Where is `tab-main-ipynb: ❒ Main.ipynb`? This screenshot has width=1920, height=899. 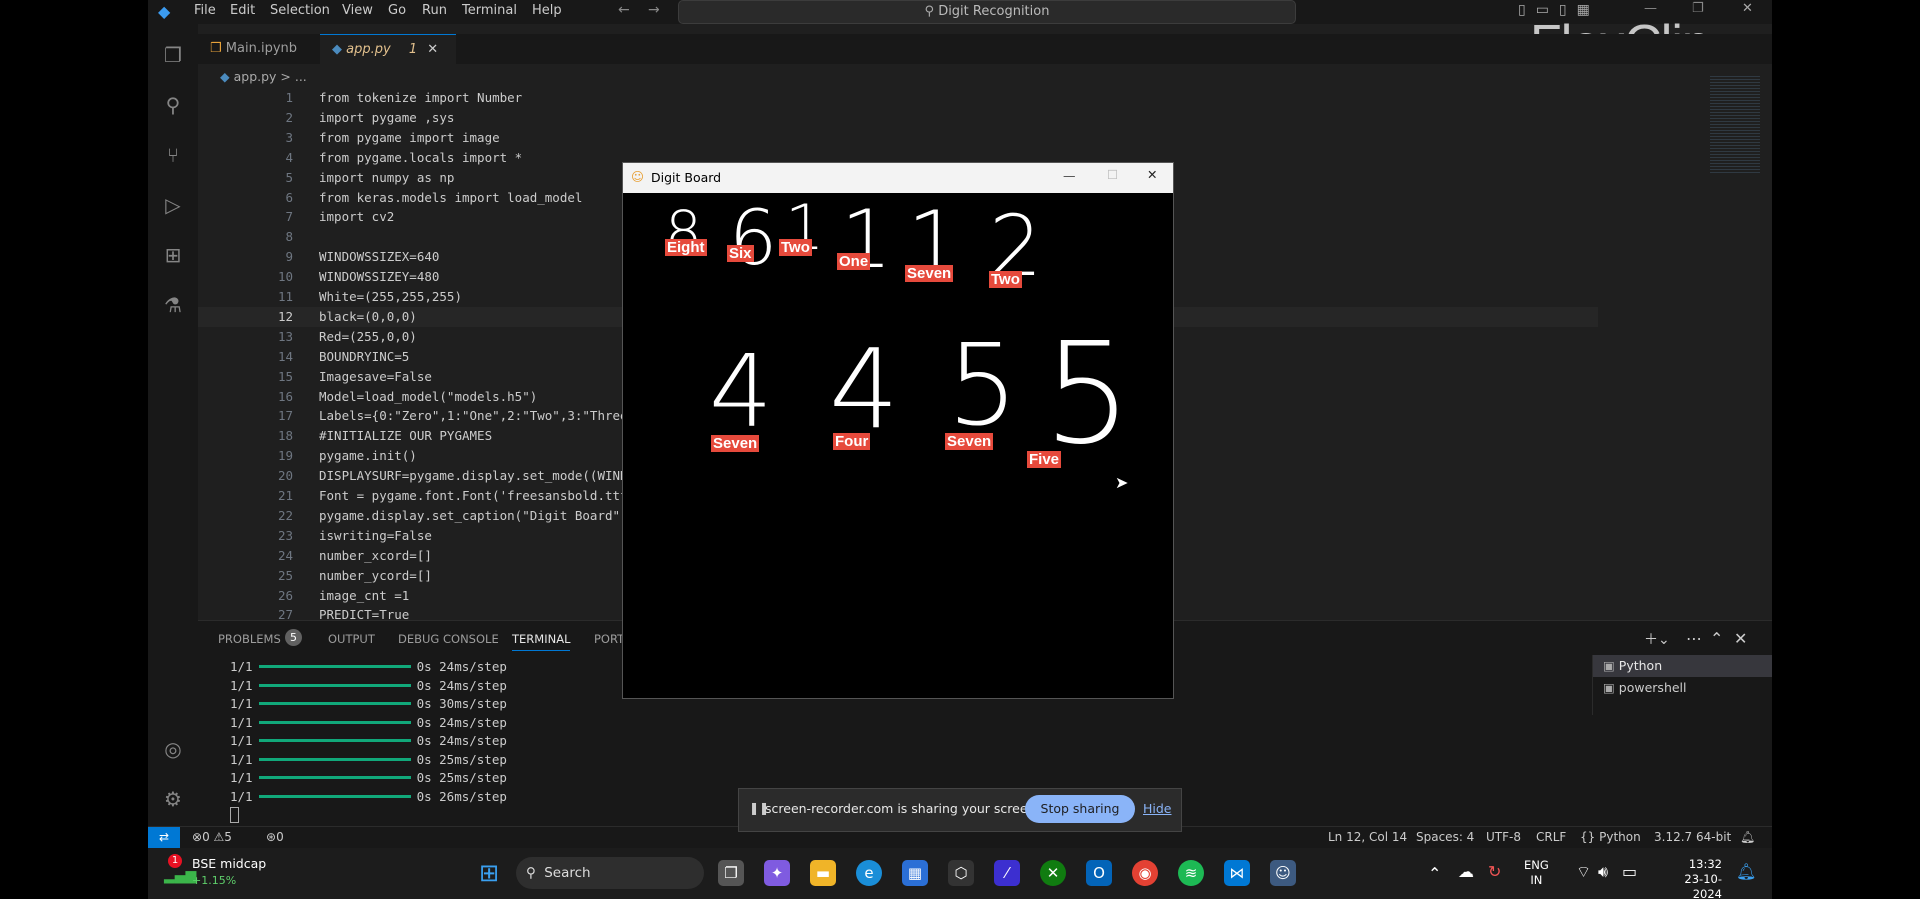
tab-main-ipynb: ❒ Main.ipynb is located at coordinates (267, 49).